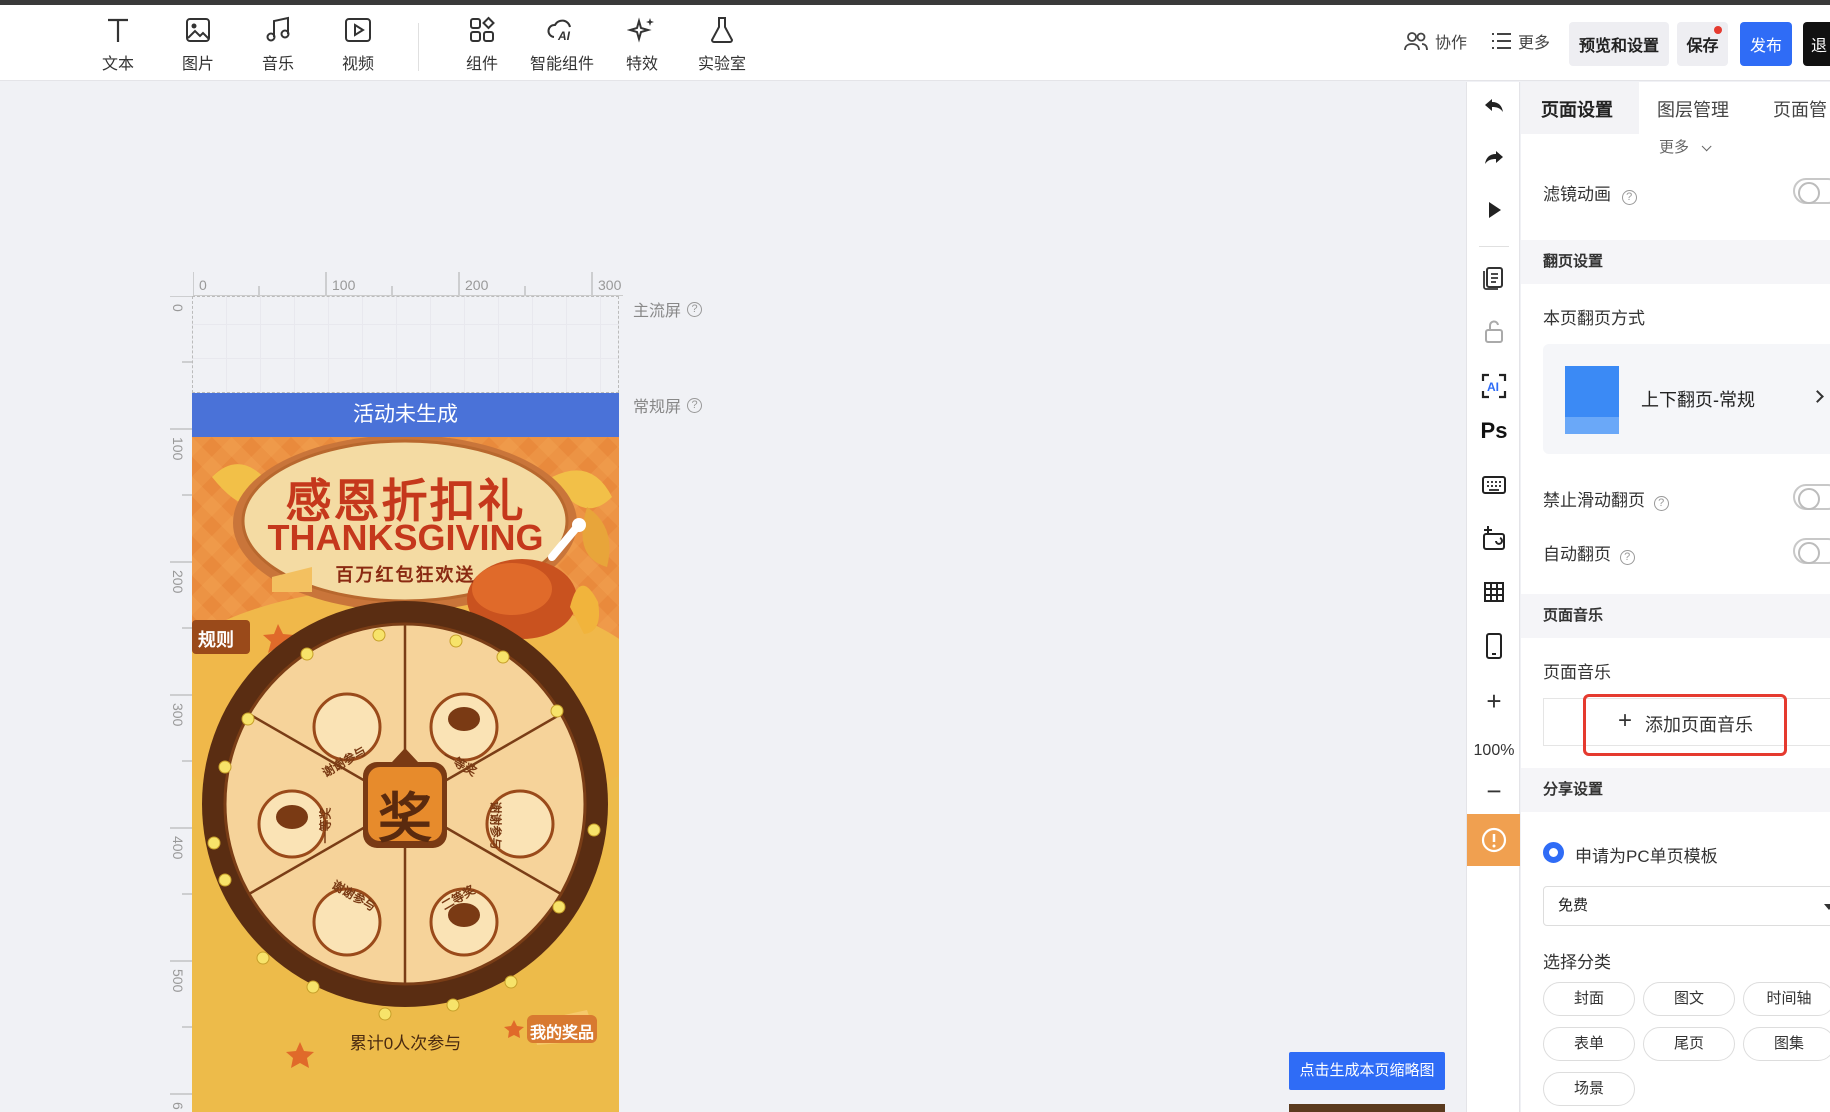 The width and height of the screenshot is (1830, 1112). Describe the element at coordinates (1811, 191) in the screenshot. I see `filter-animation-toggle` at that location.